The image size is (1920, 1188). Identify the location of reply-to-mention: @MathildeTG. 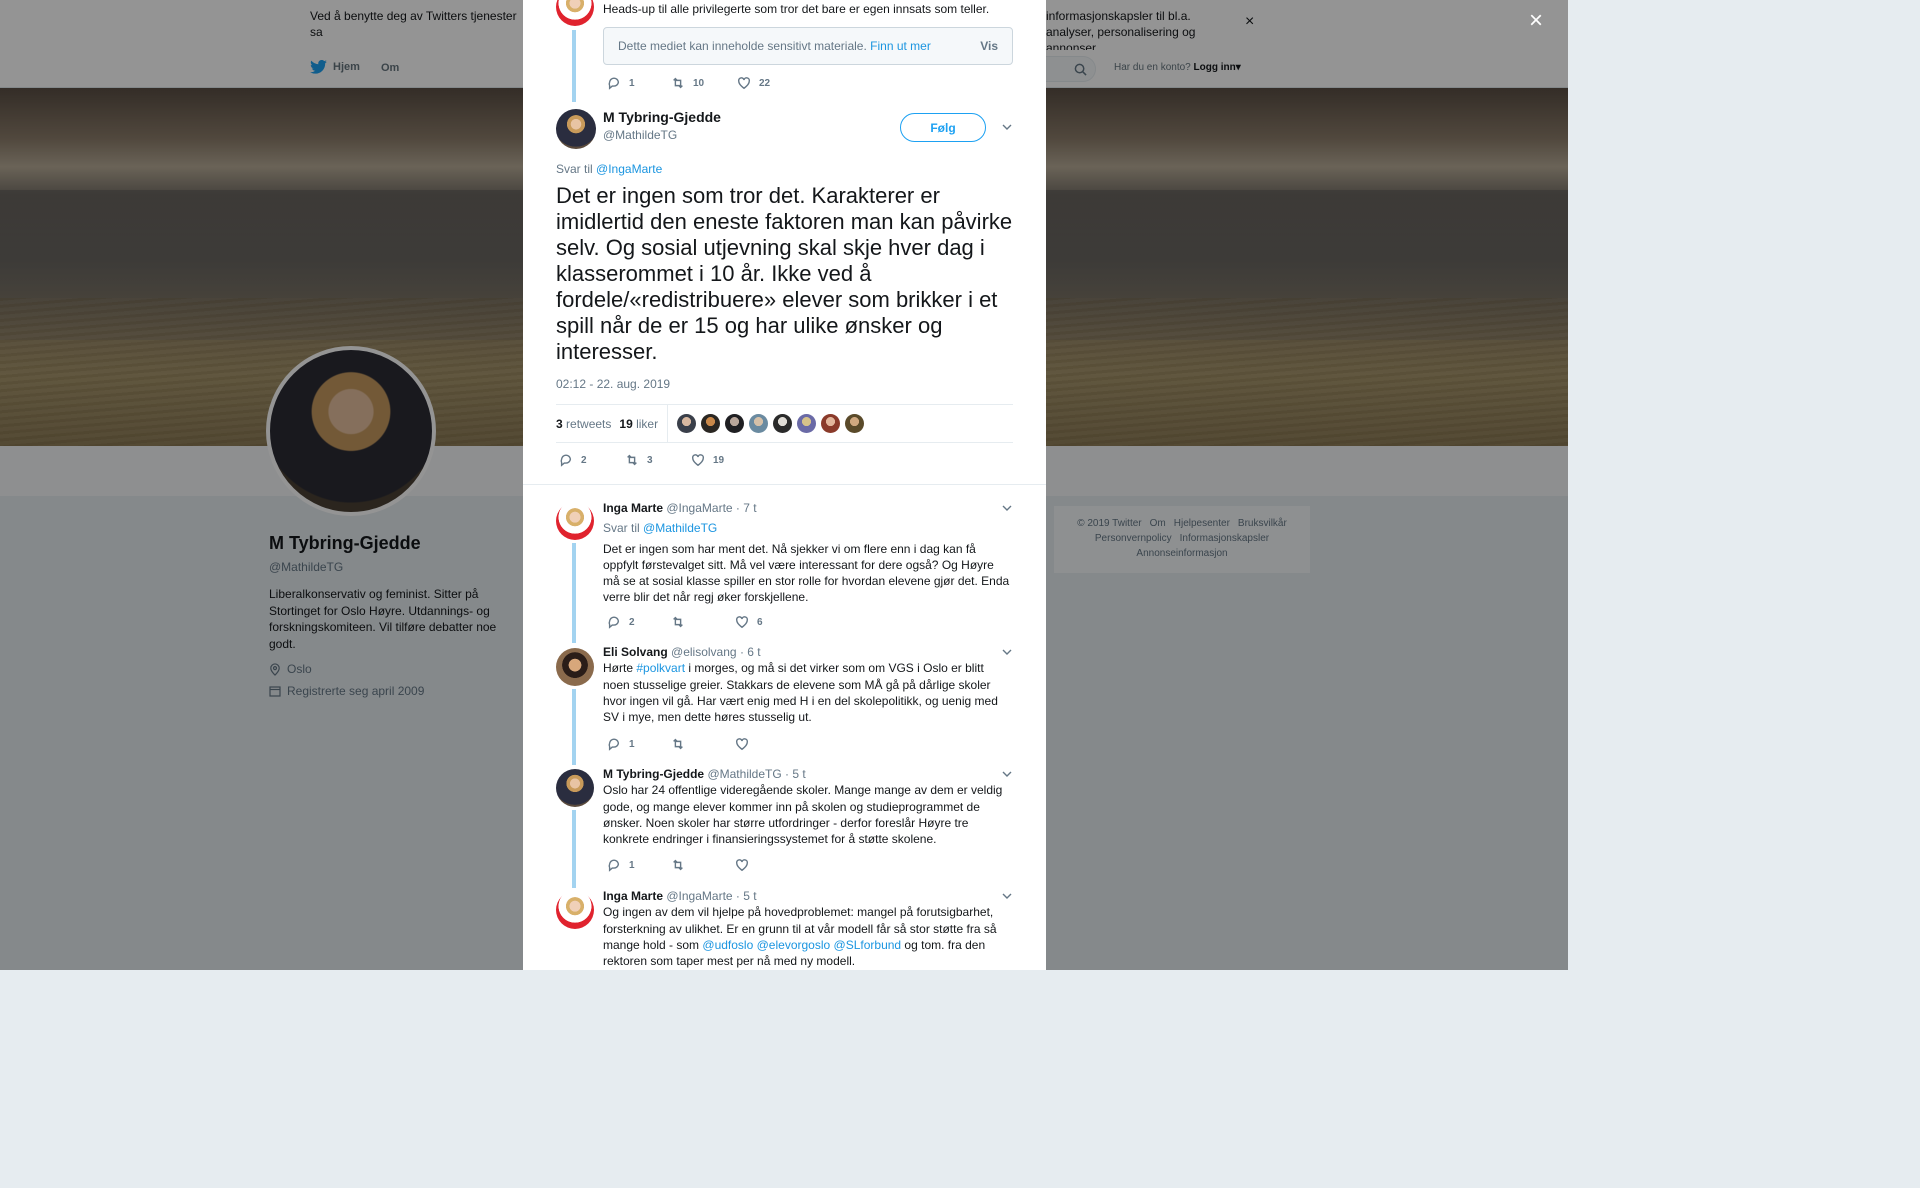
(680, 528).